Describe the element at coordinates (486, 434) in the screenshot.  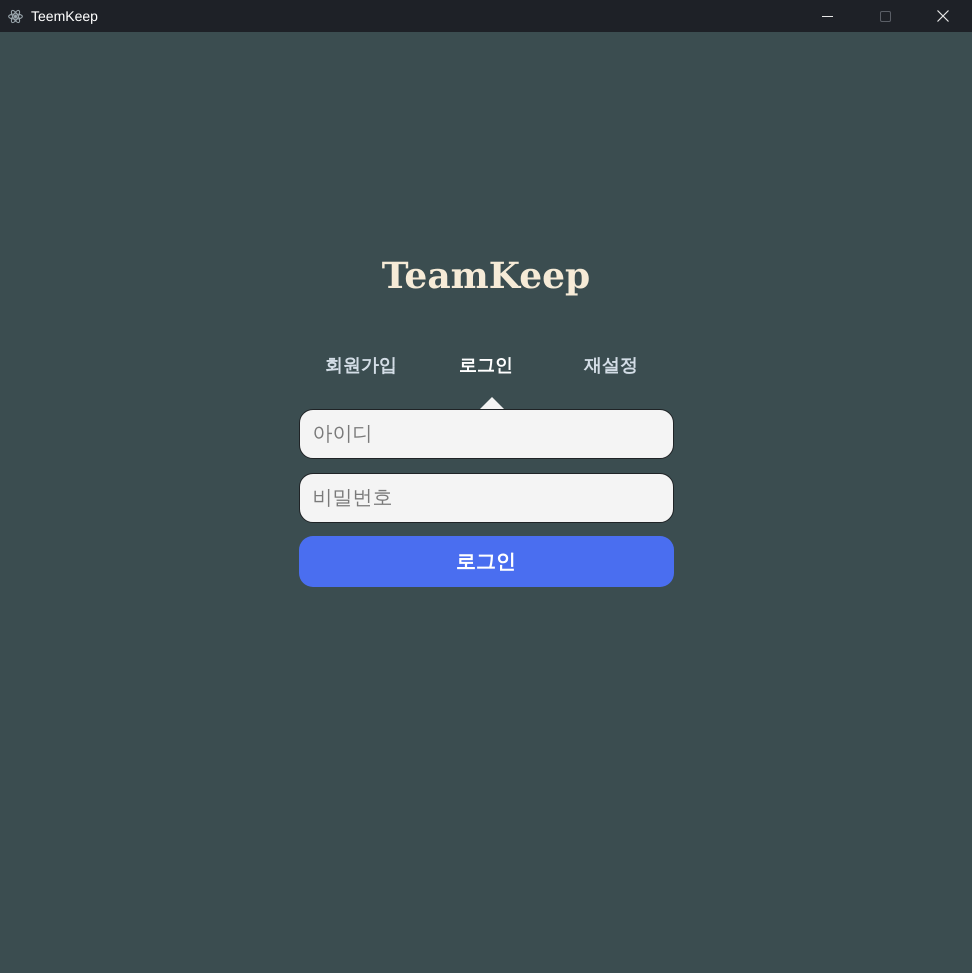
I see `input-field: 아이디` at that location.